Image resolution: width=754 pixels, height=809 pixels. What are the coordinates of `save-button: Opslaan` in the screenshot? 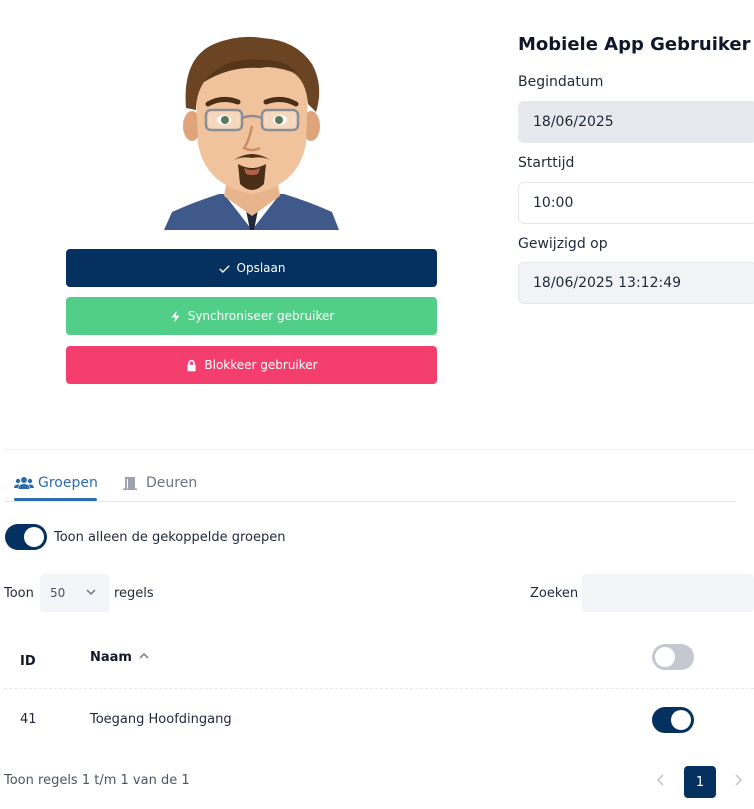 It's located at (251, 268).